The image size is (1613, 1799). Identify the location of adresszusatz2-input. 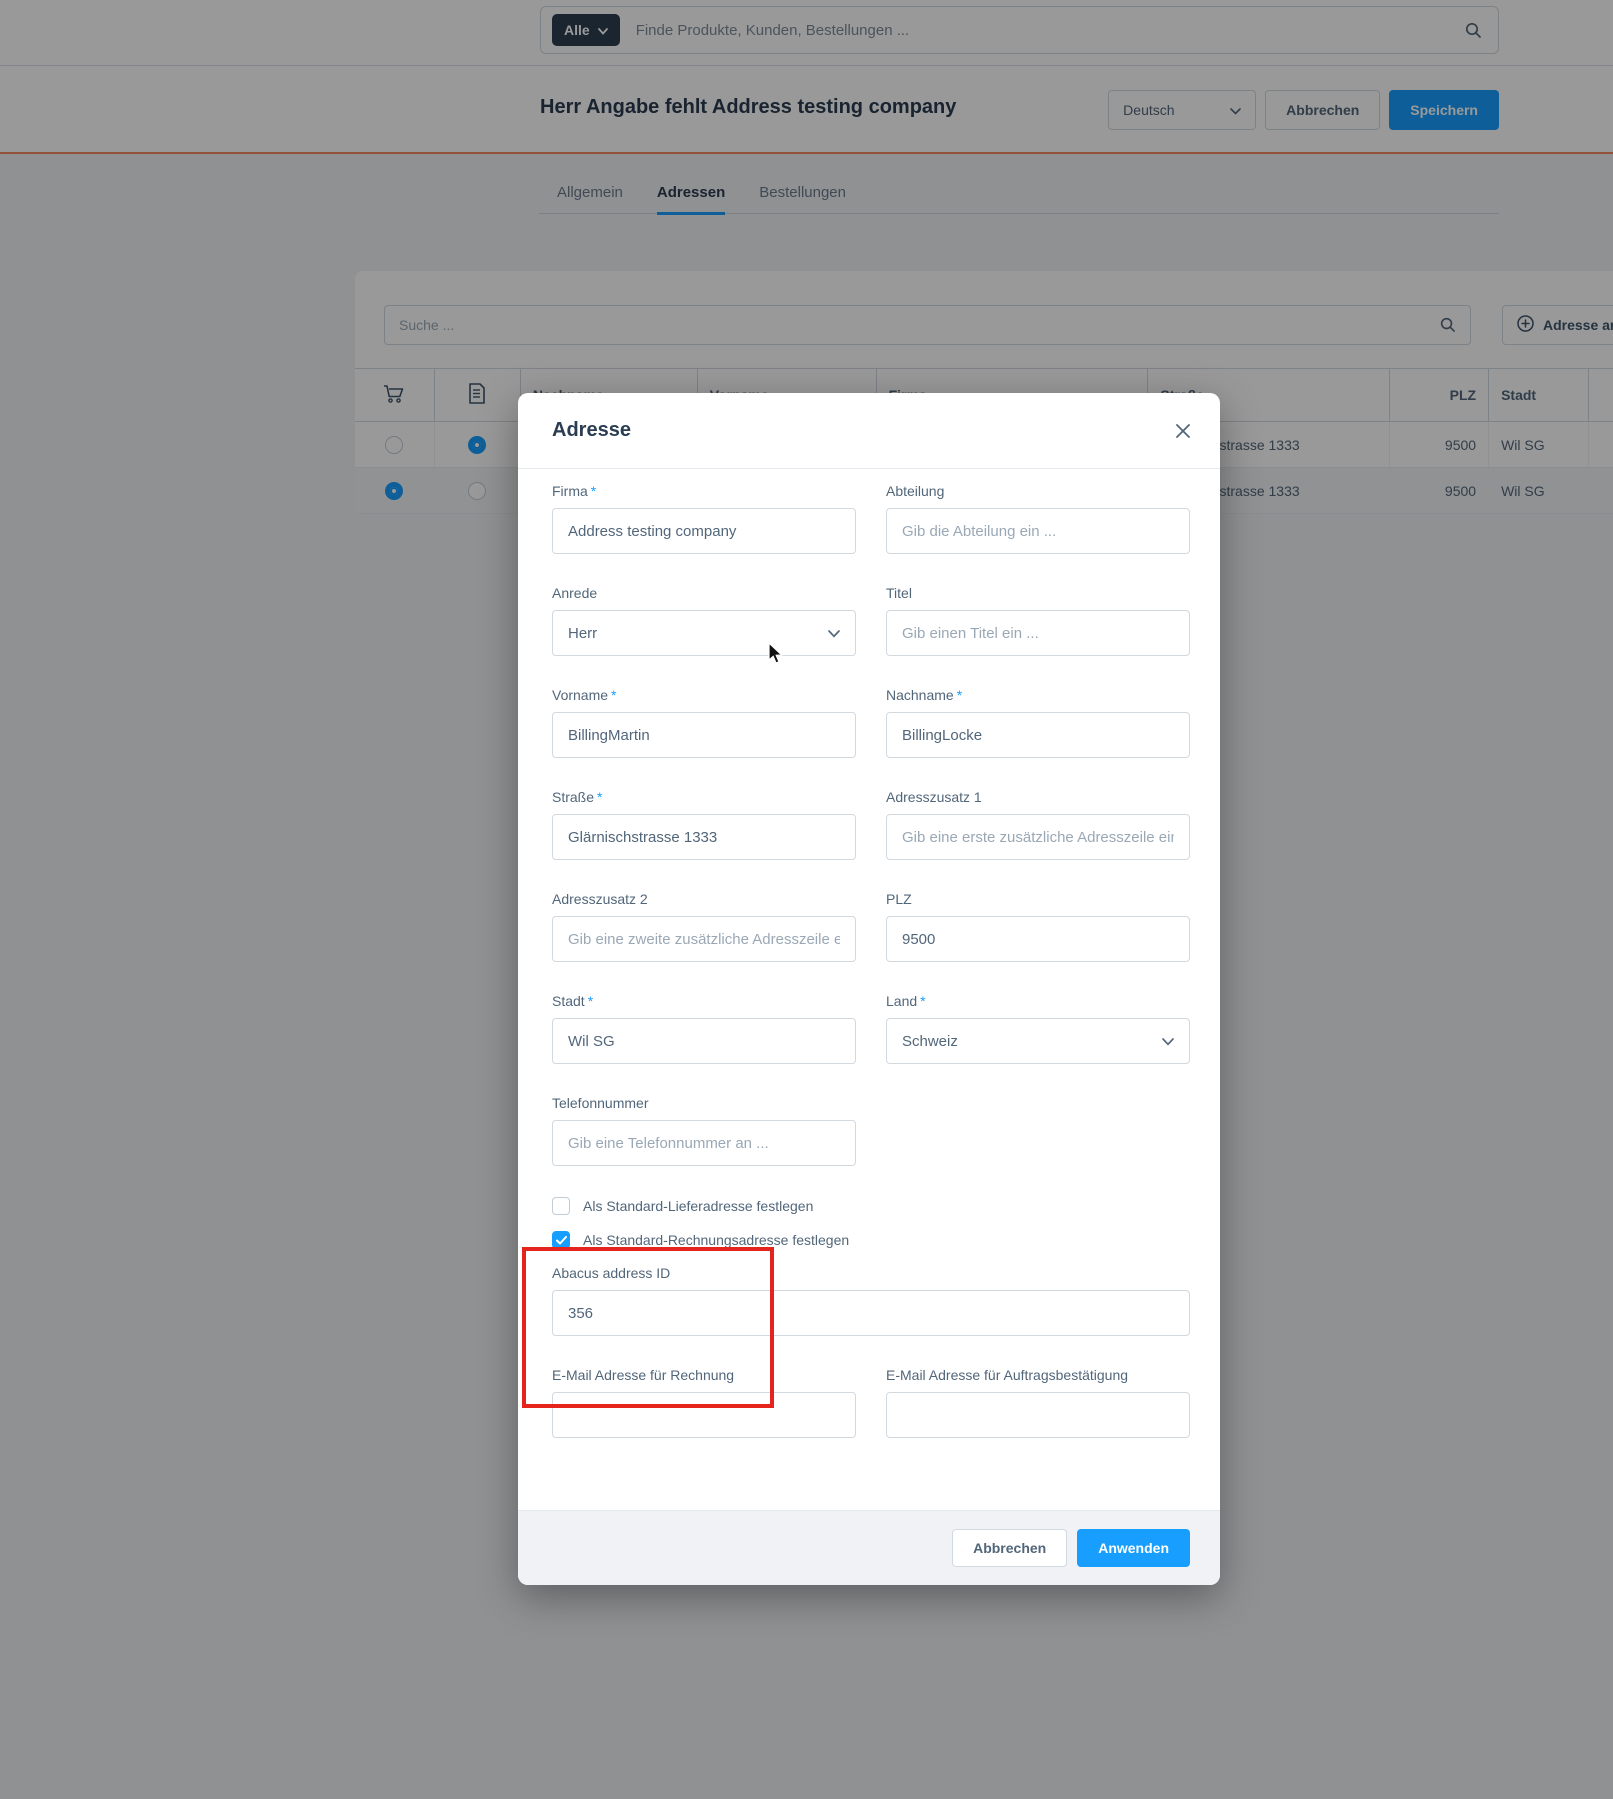
(704, 939).